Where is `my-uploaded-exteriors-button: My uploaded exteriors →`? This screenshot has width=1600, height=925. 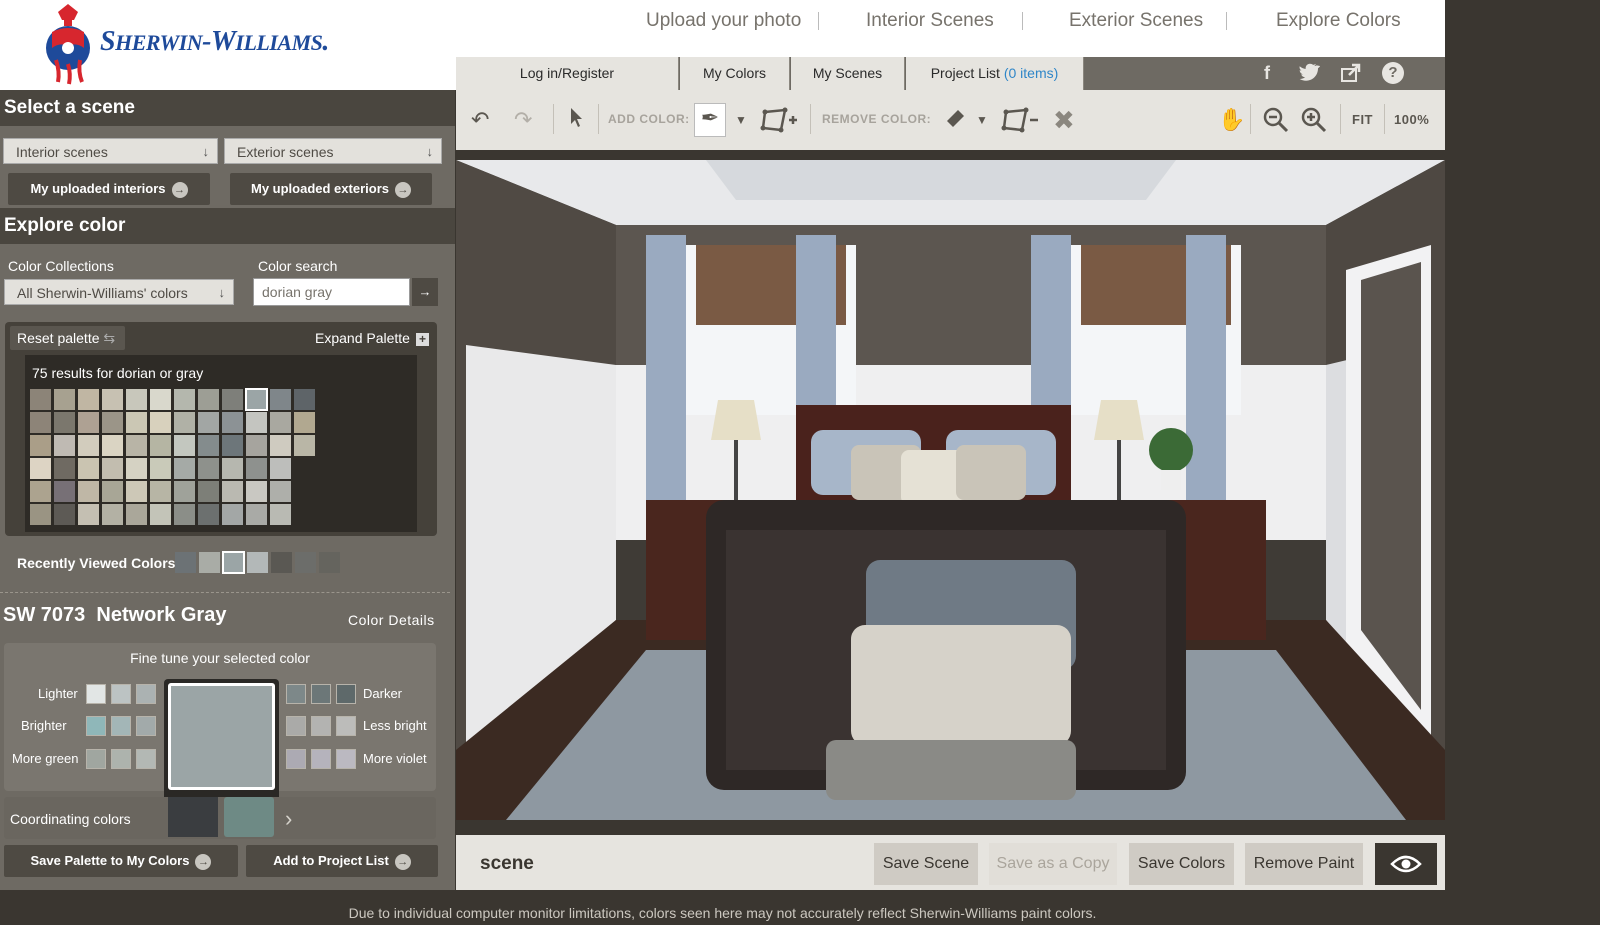
my-uploaded-exteriors-button: My uploaded exteriors → is located at coordinates (331, 189).